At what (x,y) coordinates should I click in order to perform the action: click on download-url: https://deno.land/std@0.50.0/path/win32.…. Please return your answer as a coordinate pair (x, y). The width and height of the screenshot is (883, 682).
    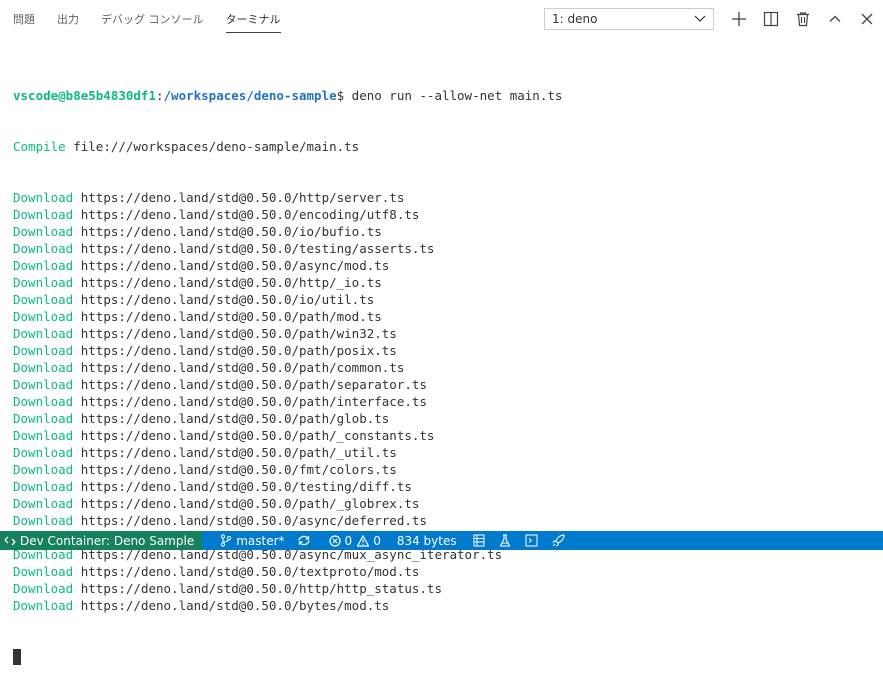
    Looking at the image, I should click on (238, 333).